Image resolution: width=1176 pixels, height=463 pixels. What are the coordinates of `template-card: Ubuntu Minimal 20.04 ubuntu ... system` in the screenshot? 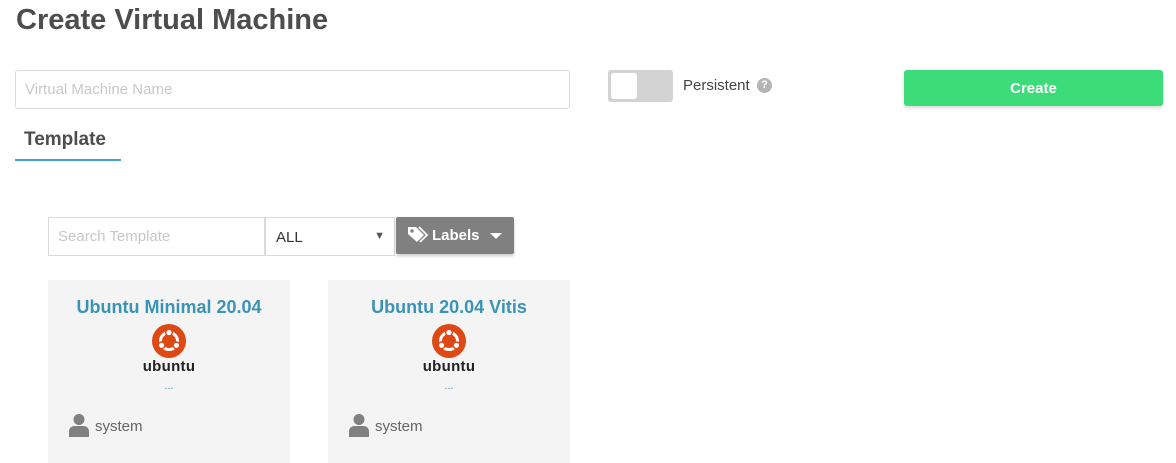 It's located at (169, 371).